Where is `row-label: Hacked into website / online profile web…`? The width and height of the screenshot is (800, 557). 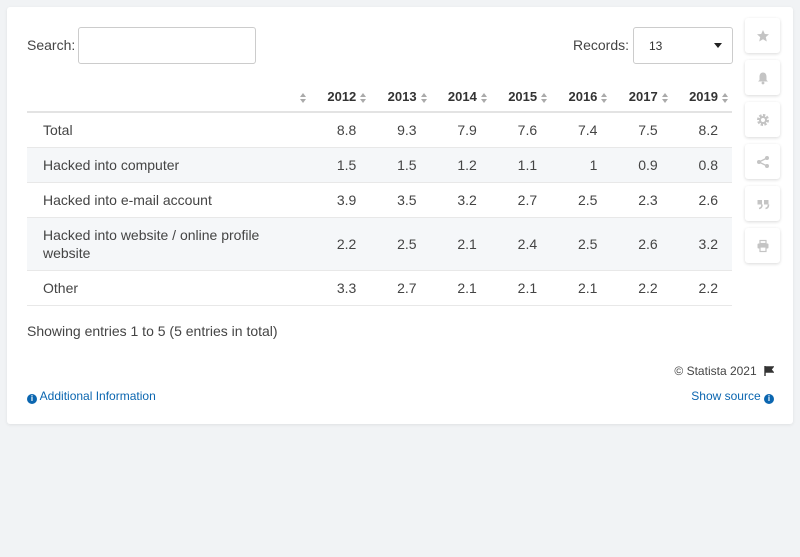
row-label: Hacked into website / online profile web… is located at coordinates (168, 244).